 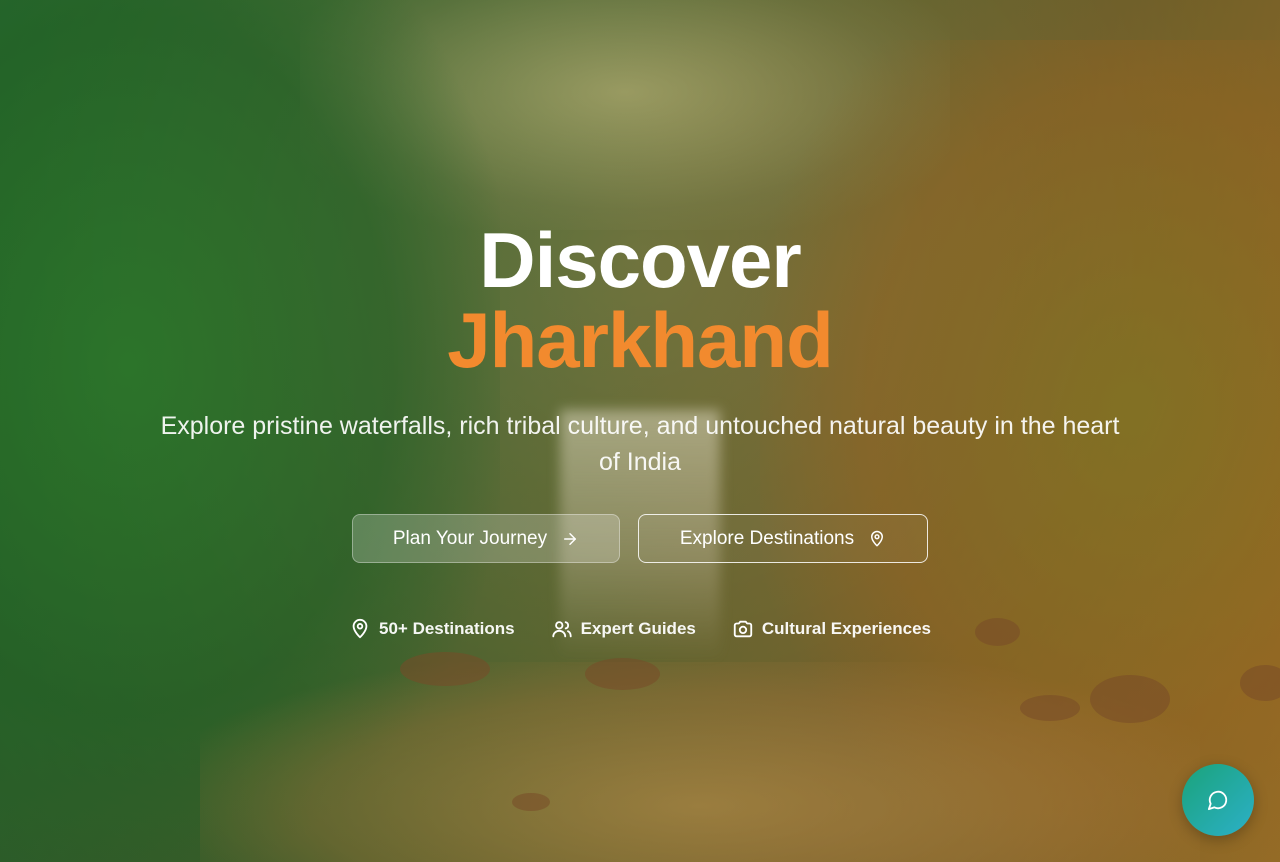 What do you see at coordinates (640, 340) in the screenshot?
I see `hero-title-accent: Jharkhand` at bounding box center [640, 340].